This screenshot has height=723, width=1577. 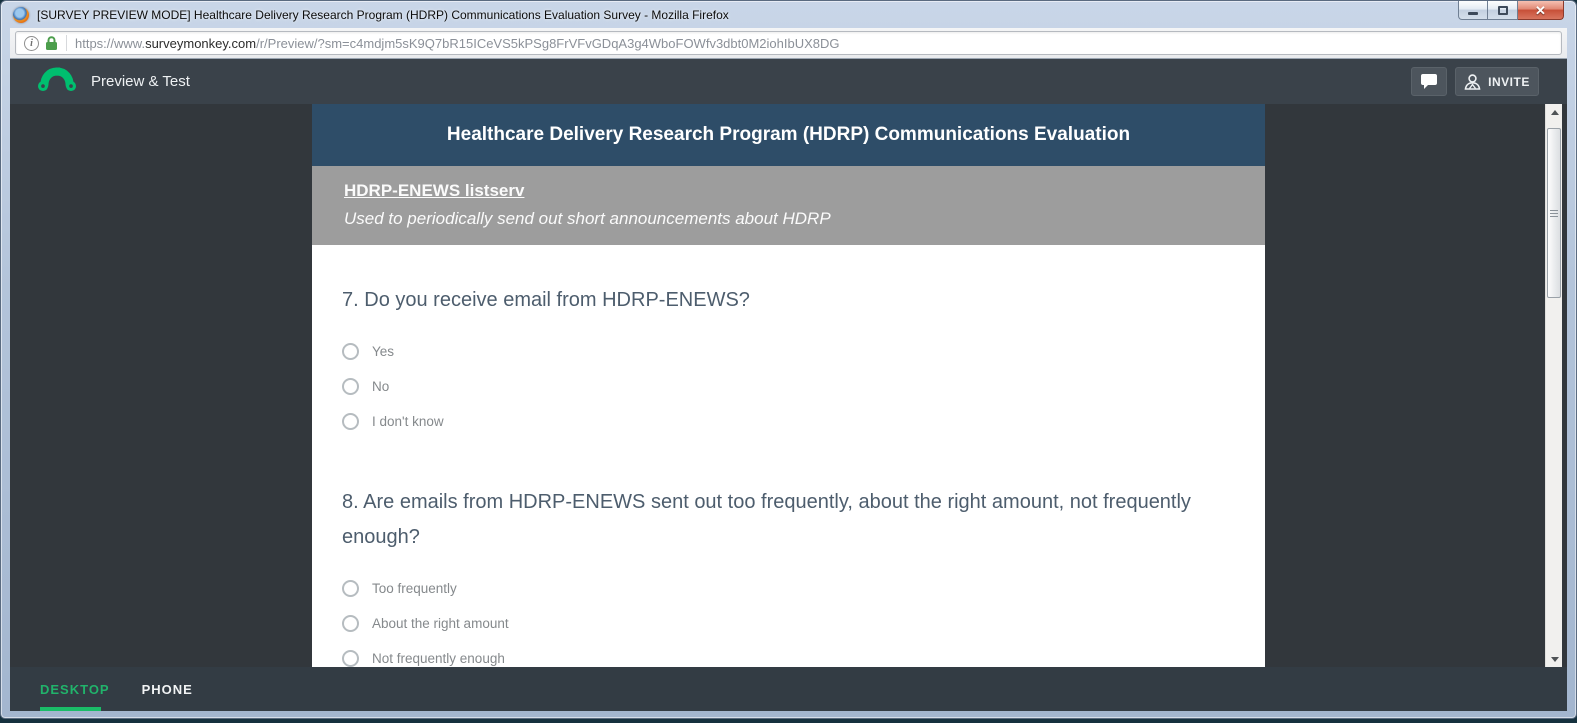 What do you see at coordinates (1553, 385) in the screenshot?
I see `page-scrollbar` at bounding box center [1553, 385].